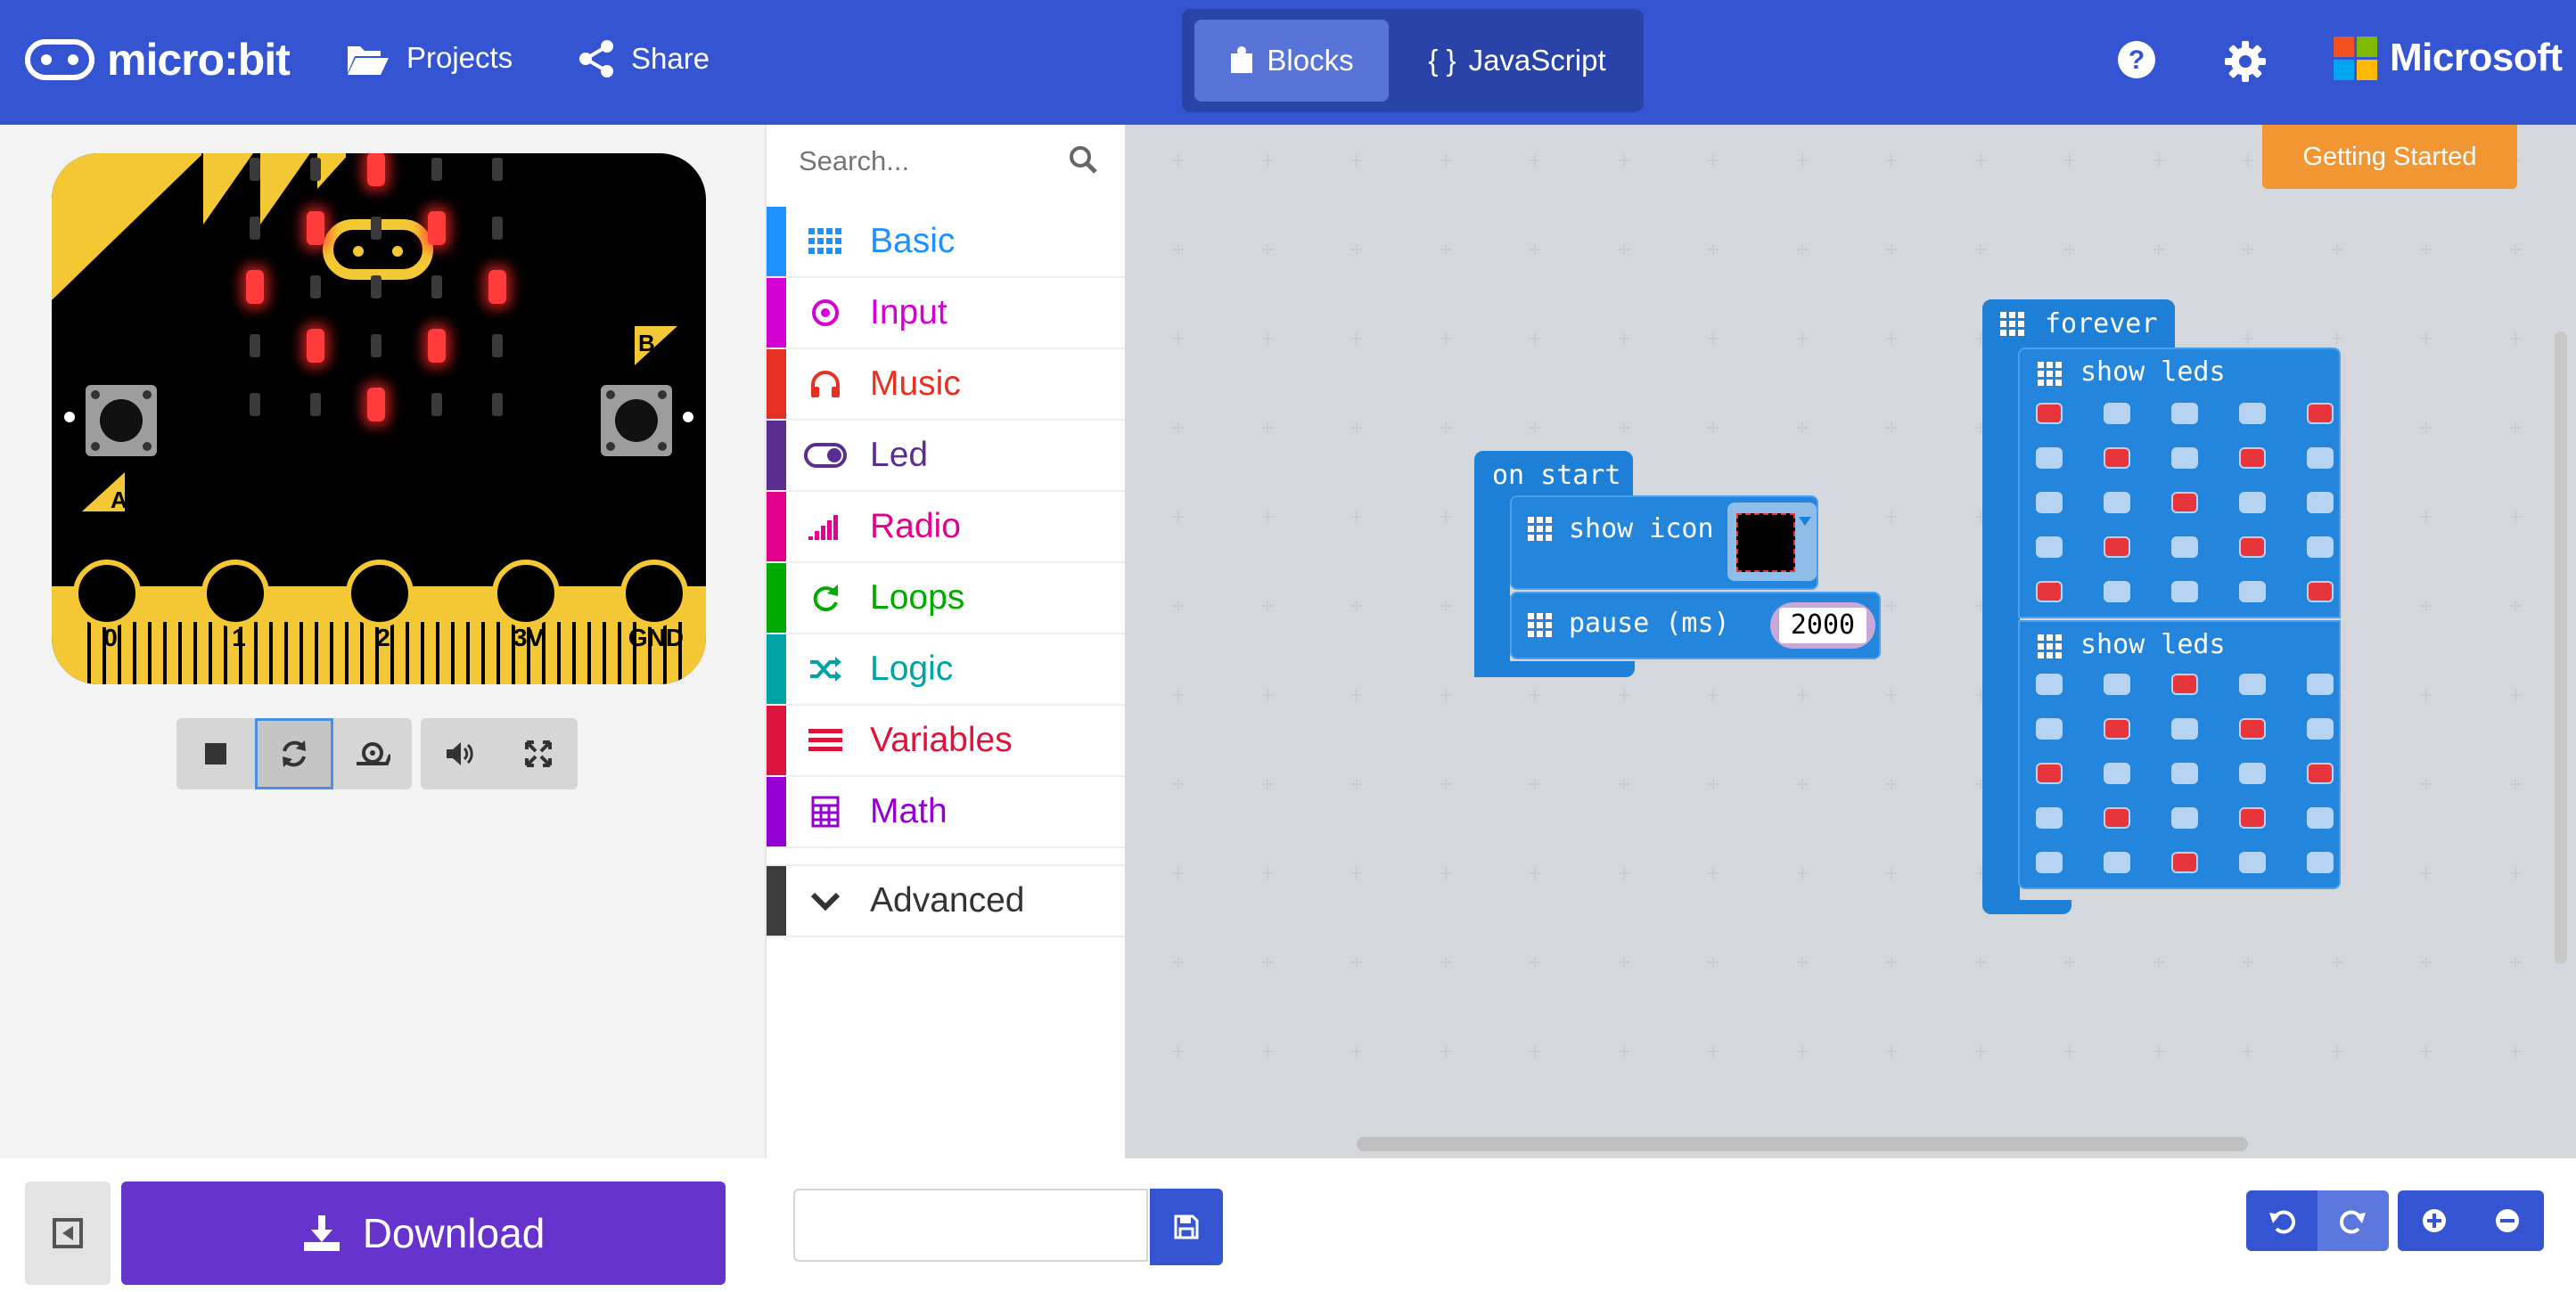  Describe the element at coordinates (1802, 1144) in the screenshot. I see `horizontal-scrollbar` at that location.